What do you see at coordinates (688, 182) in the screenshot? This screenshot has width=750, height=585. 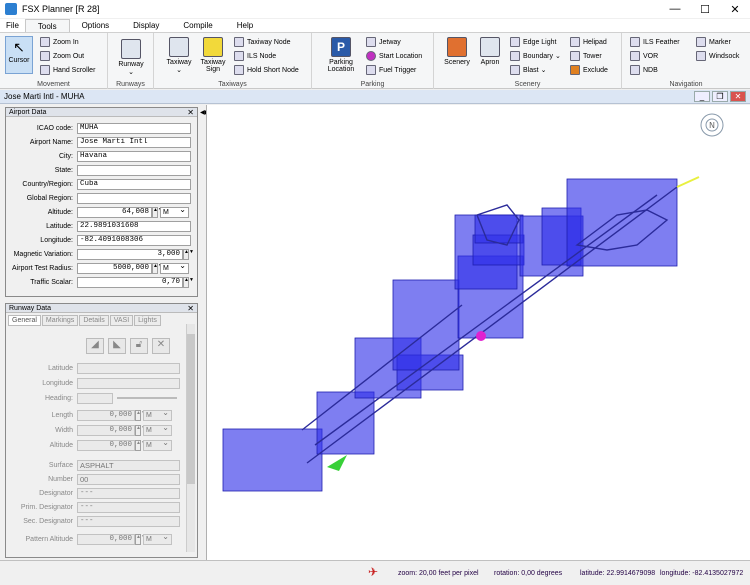 I see `ils-feather-line` at bounding box center [688, 182].